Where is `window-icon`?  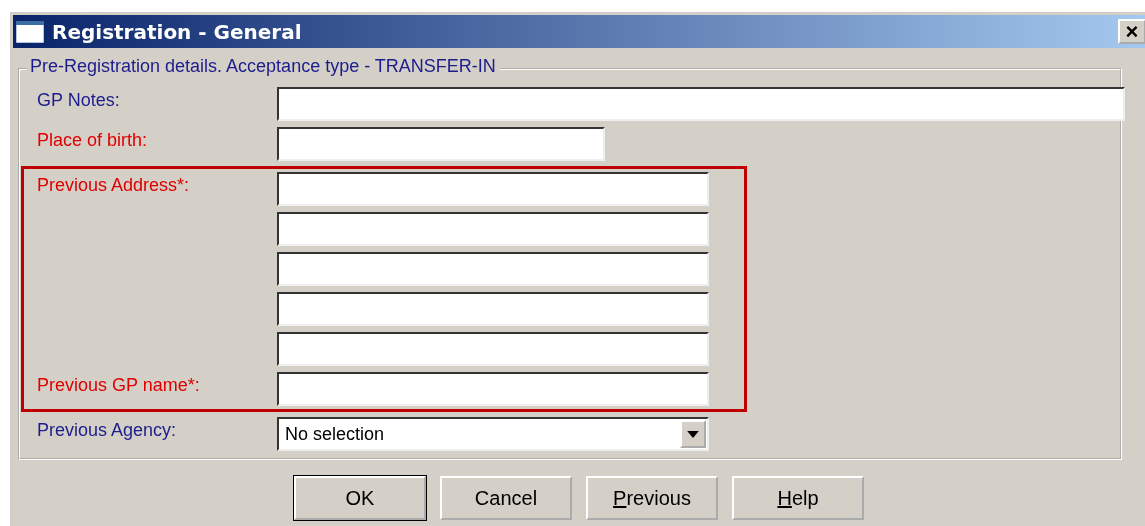 window-icon is located at coordinates (30, 31).